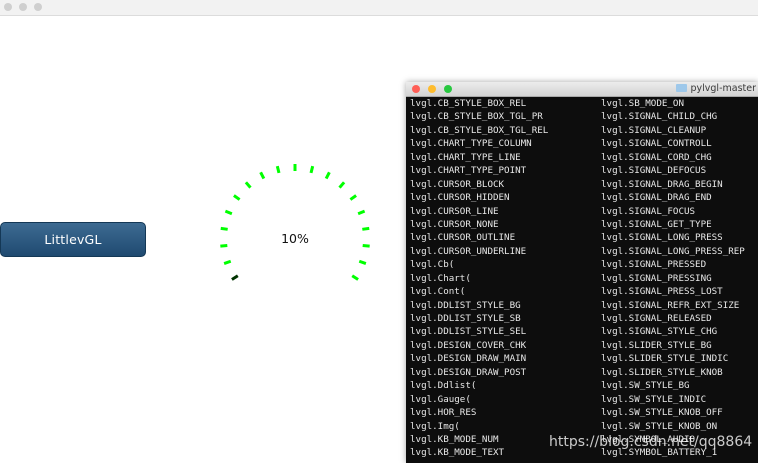  I want to click on completion-item: lvgl.SIGNAL_FOCUS, so click(648, 211).